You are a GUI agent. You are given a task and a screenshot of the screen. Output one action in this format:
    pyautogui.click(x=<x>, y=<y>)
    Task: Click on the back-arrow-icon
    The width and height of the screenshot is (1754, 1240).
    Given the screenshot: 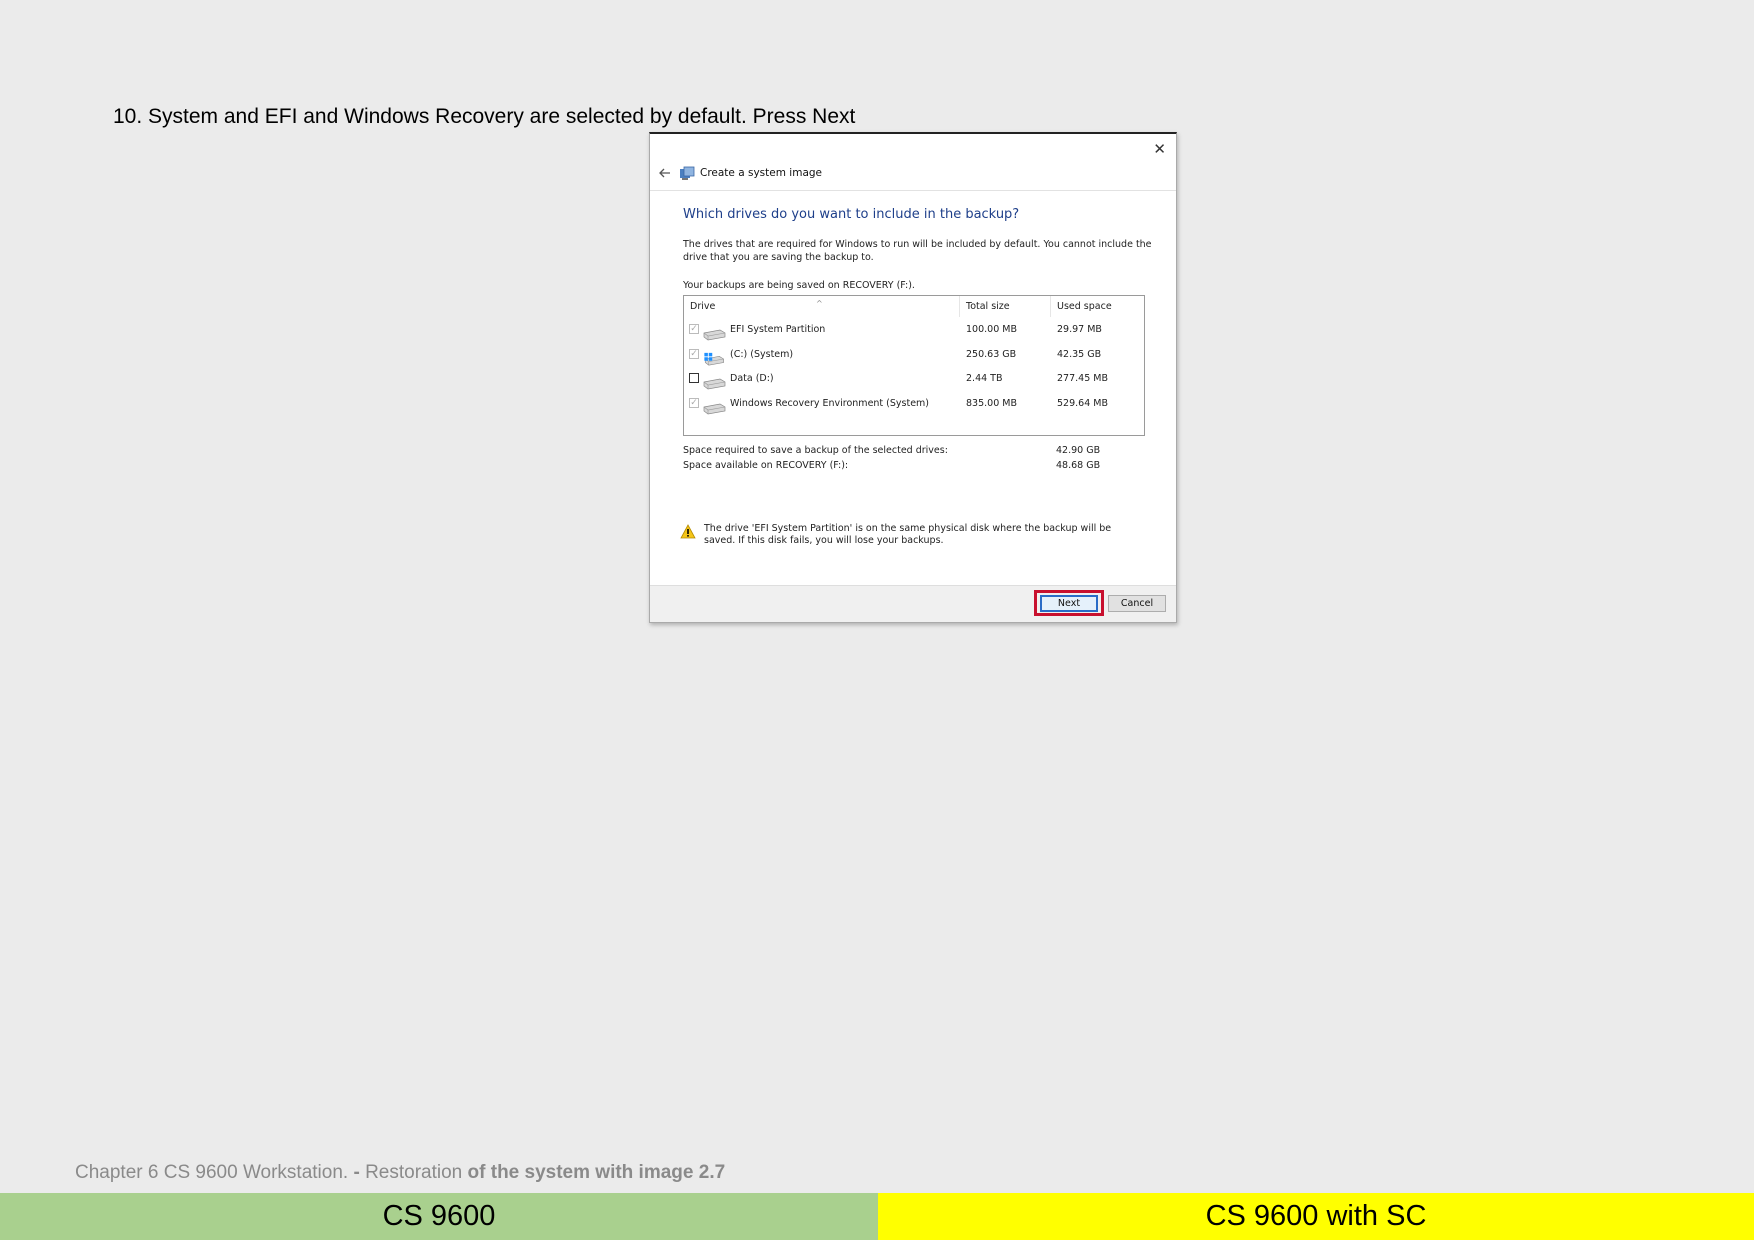 What is the action you would take?
    pyautogui.click(x=665, y=173)
    